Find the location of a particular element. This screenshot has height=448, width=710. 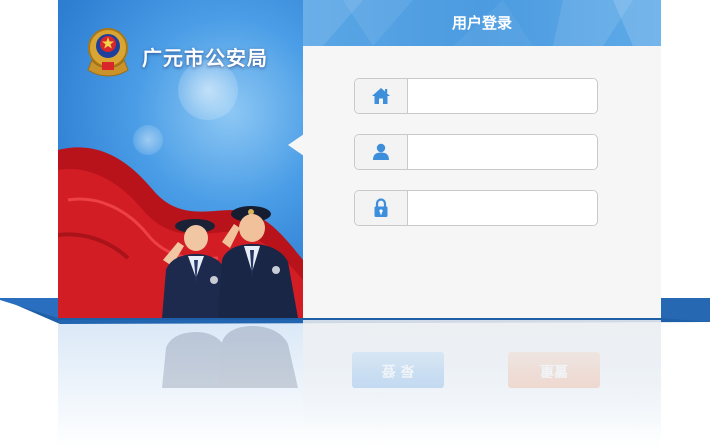

login-header: 用户登录 is located at coordinates (482, 23).